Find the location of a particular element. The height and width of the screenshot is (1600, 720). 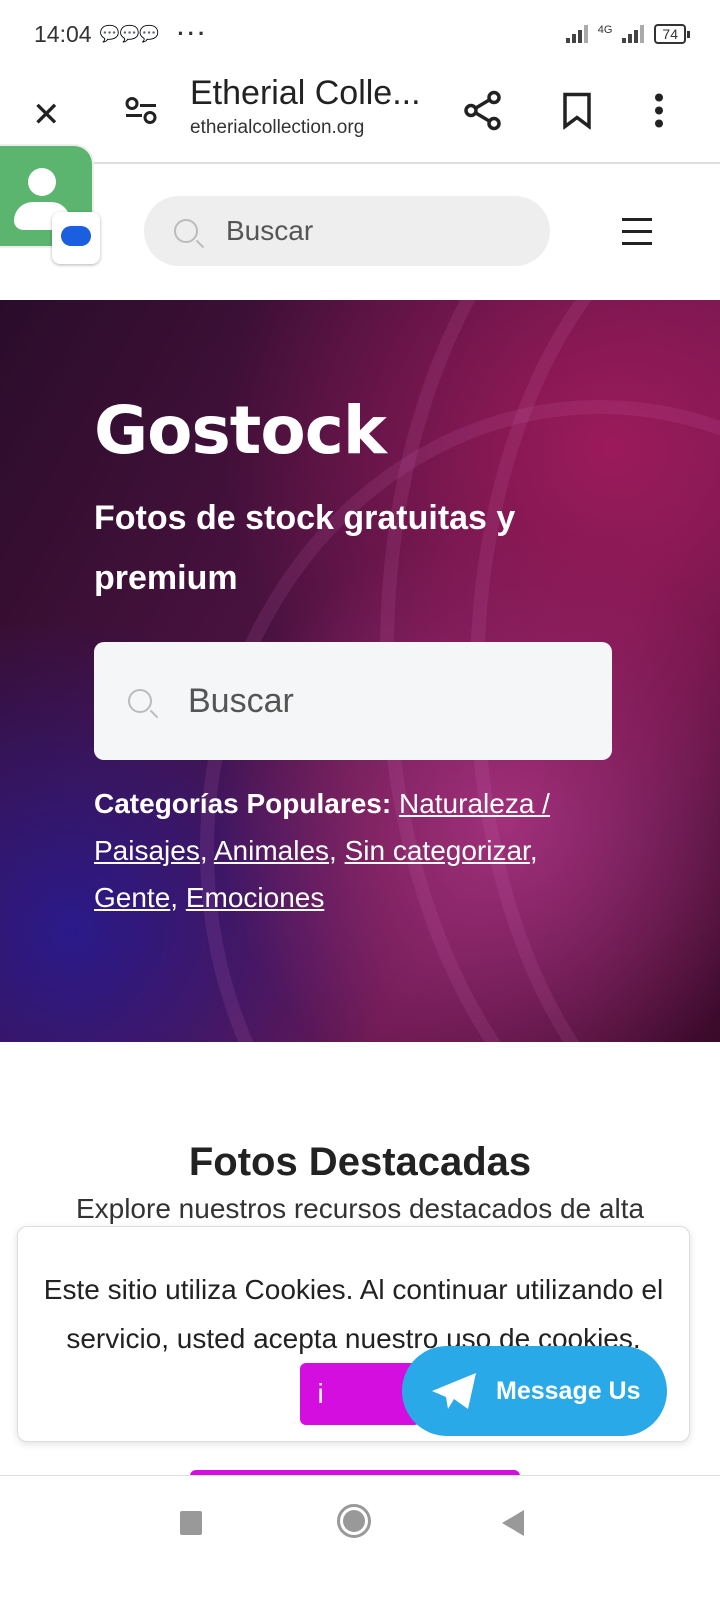

battery-icon: 74 is located at coordinates (672, 34).